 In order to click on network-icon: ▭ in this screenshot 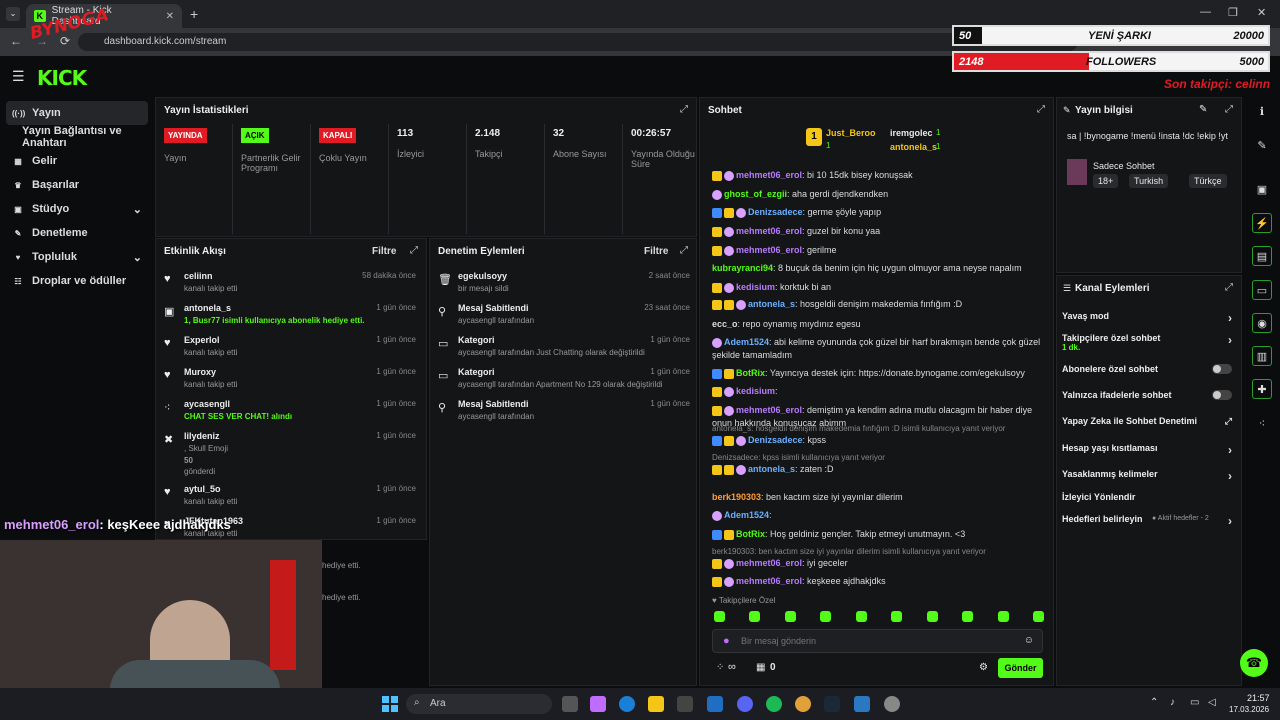, I will do `click(1194, 702)`.